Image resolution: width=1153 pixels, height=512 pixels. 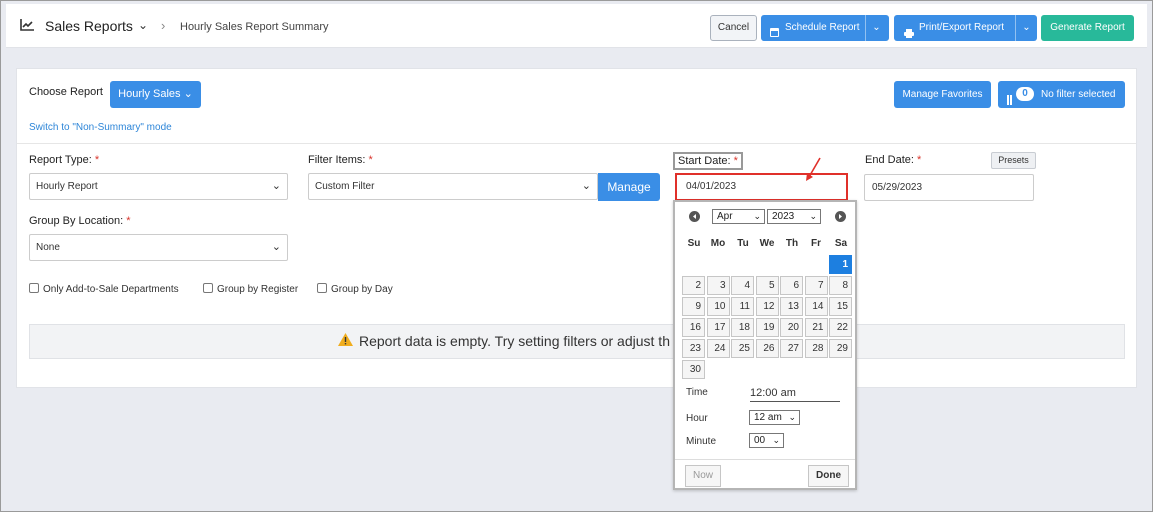 What do you see at coordinates (768, 417) in the screenshot?
I see `hour-value: 12 am` at bounding box center [768, 417].